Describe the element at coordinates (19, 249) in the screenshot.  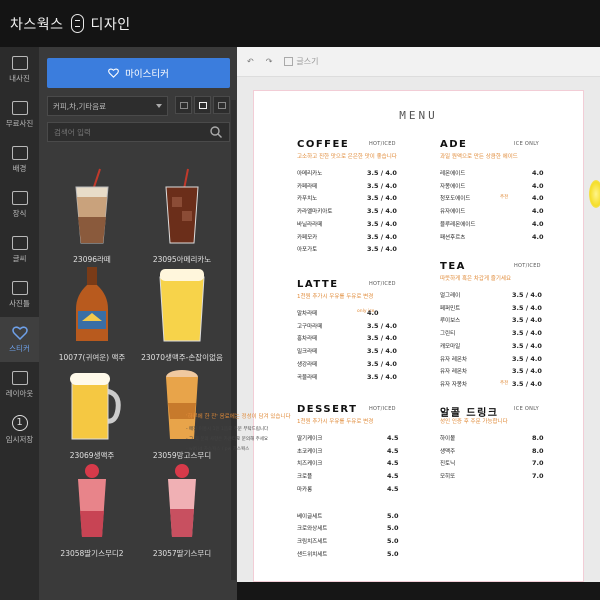
I see `rail-item-text: 글씨` at that location.